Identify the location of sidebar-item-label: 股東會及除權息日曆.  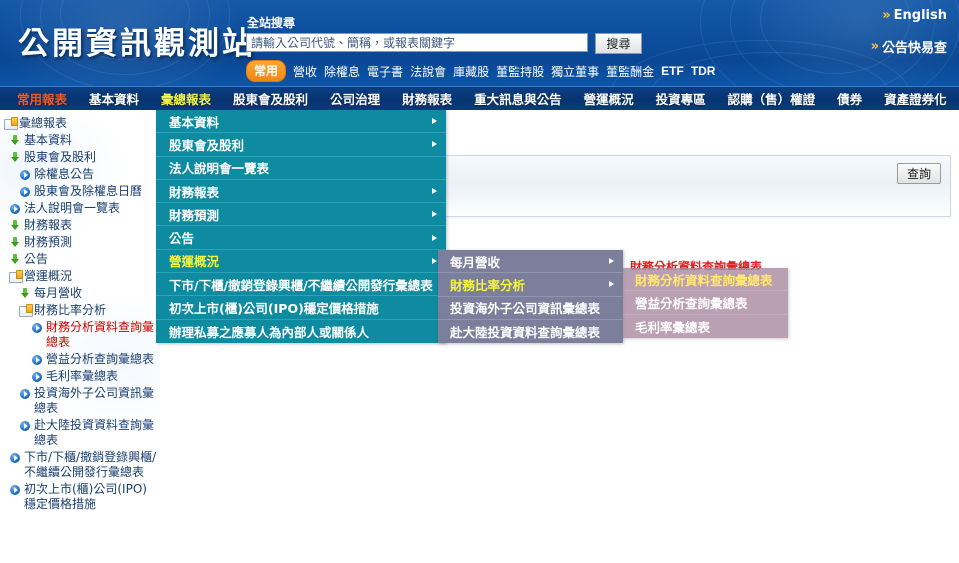
(88, 191).